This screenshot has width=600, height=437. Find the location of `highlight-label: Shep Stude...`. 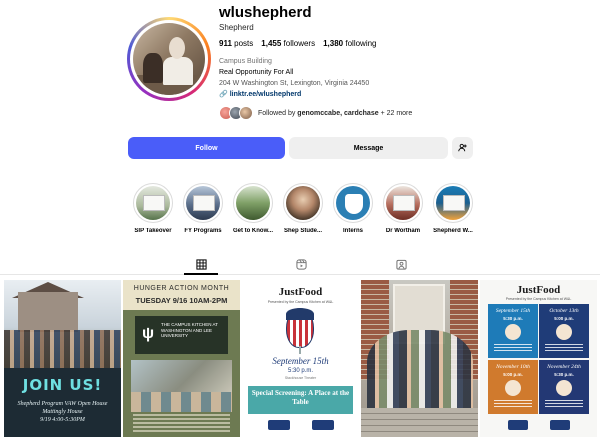

highlight-label: Shep Stude... is located at coordinates (302, 231).